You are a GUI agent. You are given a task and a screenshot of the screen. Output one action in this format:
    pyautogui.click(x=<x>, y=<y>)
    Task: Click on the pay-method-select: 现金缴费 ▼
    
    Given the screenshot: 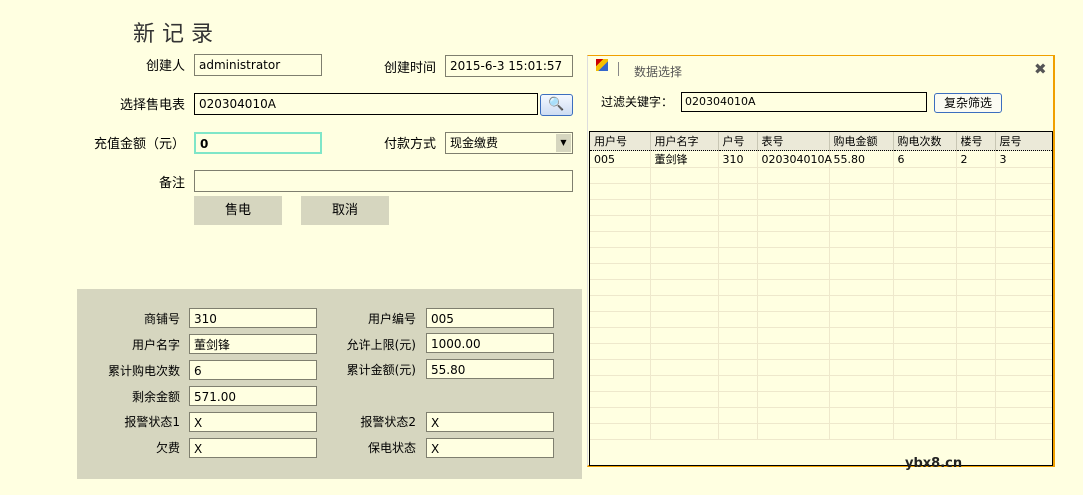 What is the action you would take?
    pyautogui.click(x=509, y=143)
    